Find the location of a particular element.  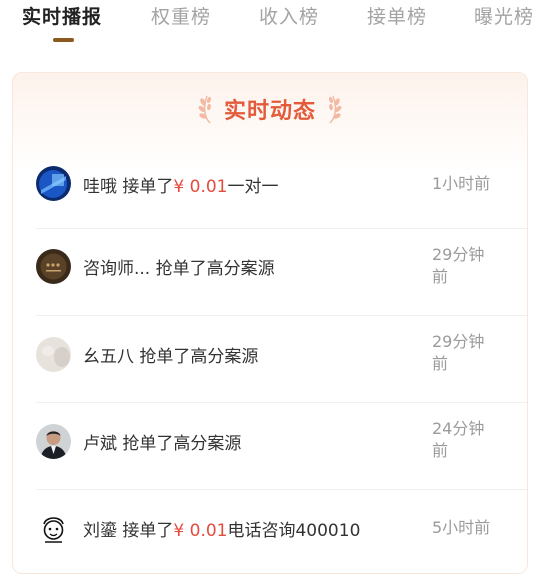

ranking-tab-bar: 实时播报 权重榜 收入榜 接单榜 曝光榜 is located at coordinates (269, 26).